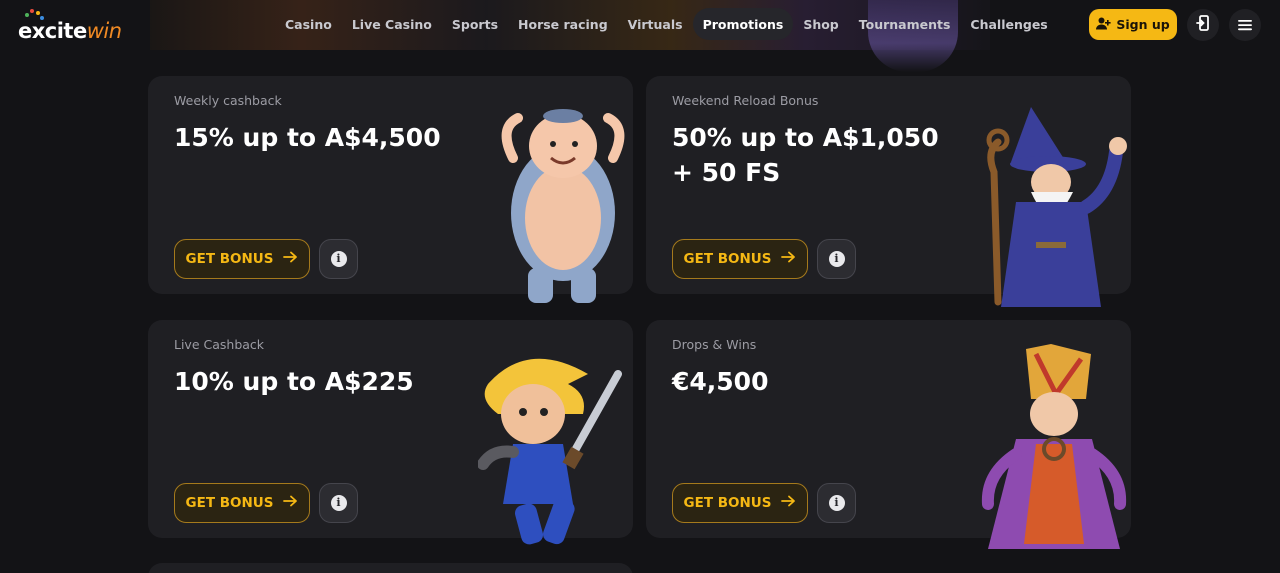 Image resolution: width=1280 pixels, height=573 pixels. I want to click on nav-promotions: Promotions, so click(743, 24).